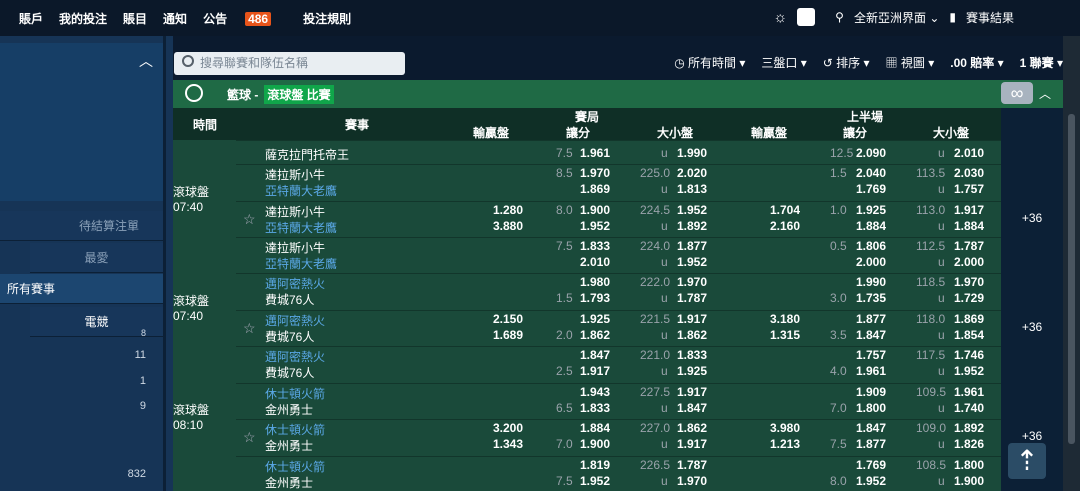  Describe the element at coordinates (1027, 461) in the screenshot. I see `scroll-to-top-button: ⇡` at that location.